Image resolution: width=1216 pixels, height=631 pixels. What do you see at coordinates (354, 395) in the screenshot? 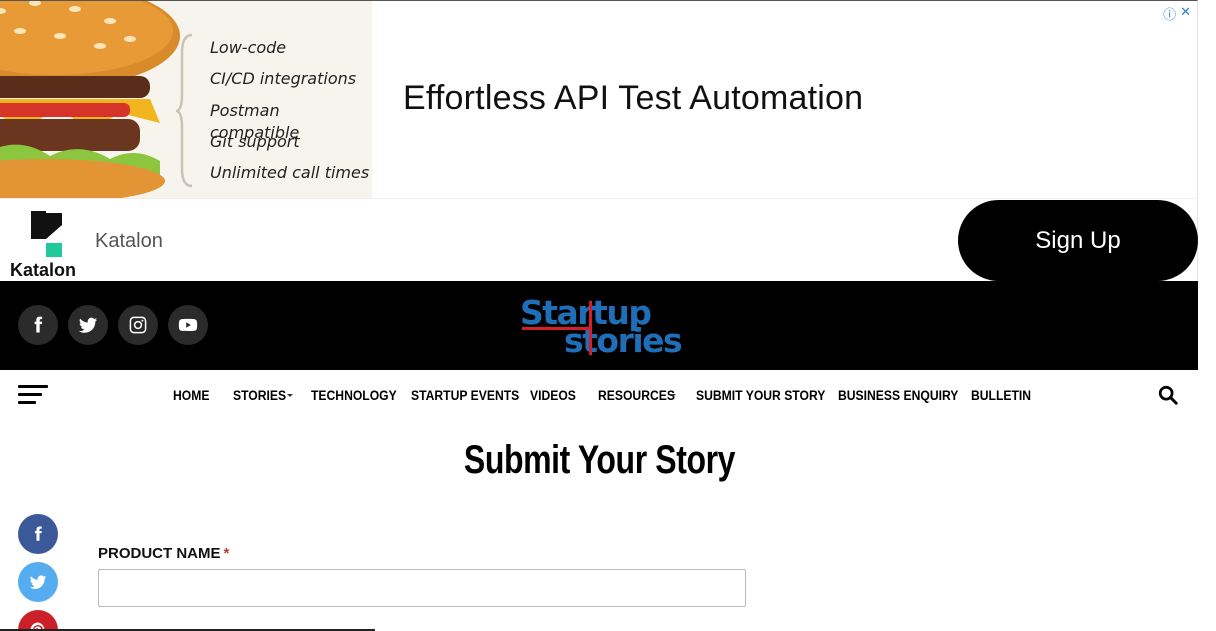
I see `nav-item-label: TECHNOLOGY` at bounding box center [354, 395].